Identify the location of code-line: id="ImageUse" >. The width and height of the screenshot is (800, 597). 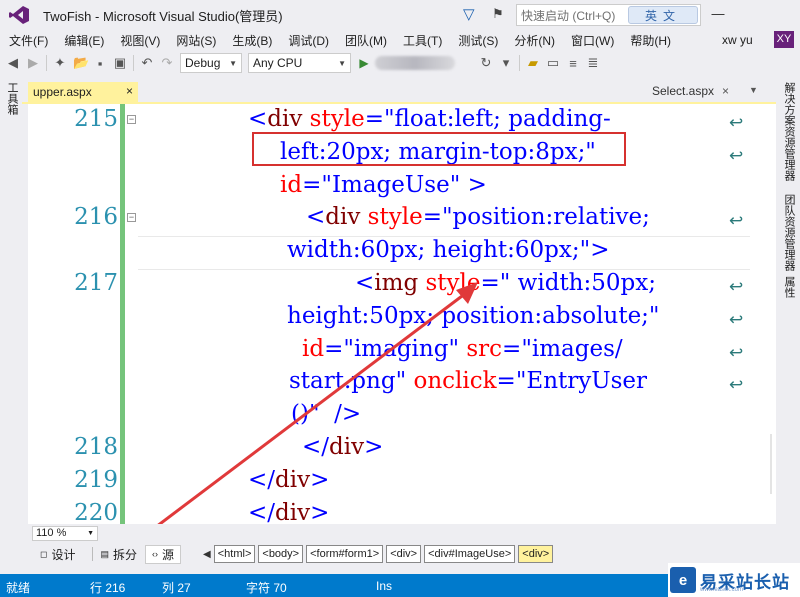
(383, 185).